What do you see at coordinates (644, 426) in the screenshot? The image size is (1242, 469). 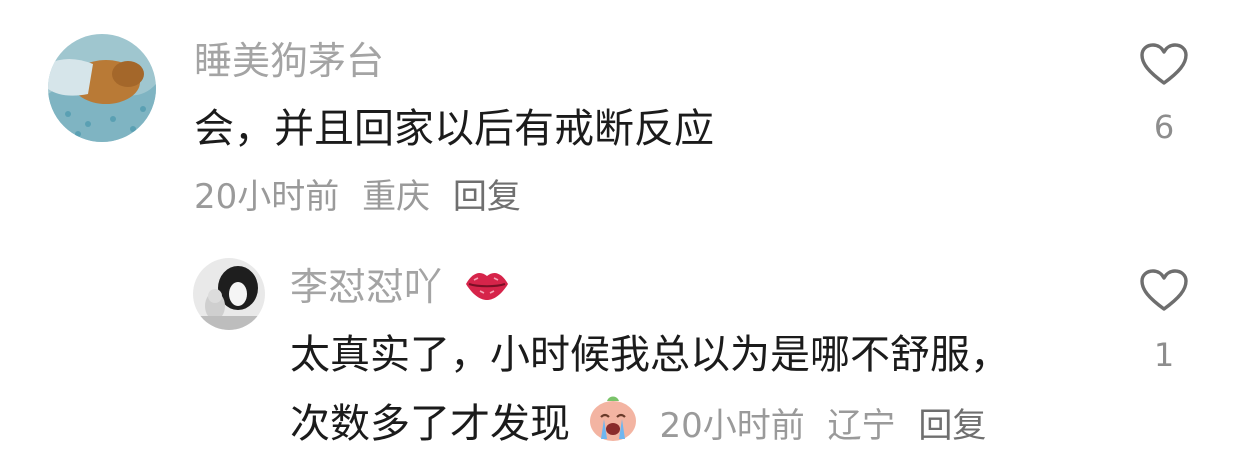 I see `comment-text-line2: 次数多了才发现 20小时前 辽宁 回复` at bounding box center [644, 426].